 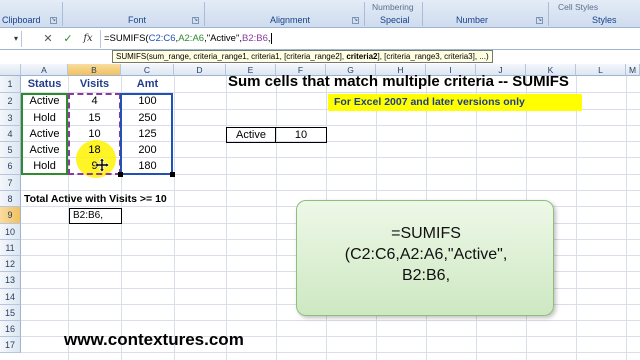 What do you see at coordinates (455, 102) in the screenshot?
I see `version-note: For Excel 2007 and later versions only` at bounding box center [455, 102].